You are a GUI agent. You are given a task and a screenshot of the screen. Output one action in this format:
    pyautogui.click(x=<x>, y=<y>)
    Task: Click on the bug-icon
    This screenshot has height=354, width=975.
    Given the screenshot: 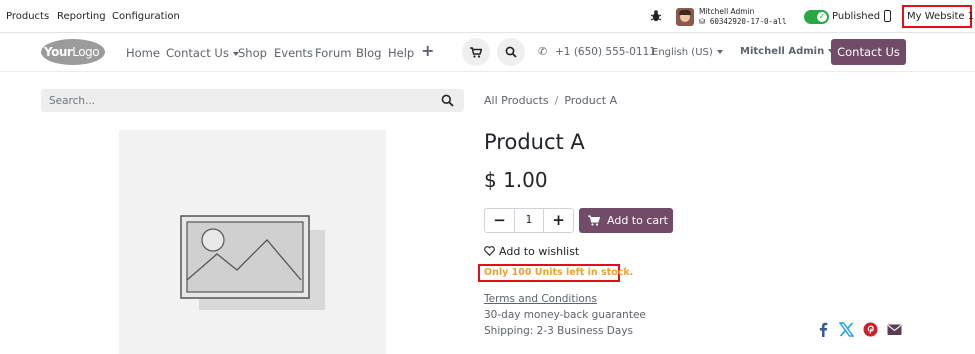 What is the action you would take?
    pyautogui.click(x=656, y=16)
    